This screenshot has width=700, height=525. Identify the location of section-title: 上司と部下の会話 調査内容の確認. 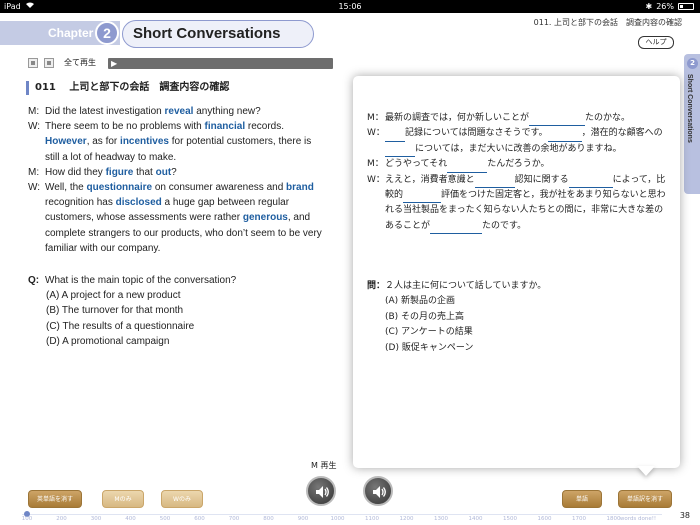
(149, 87).